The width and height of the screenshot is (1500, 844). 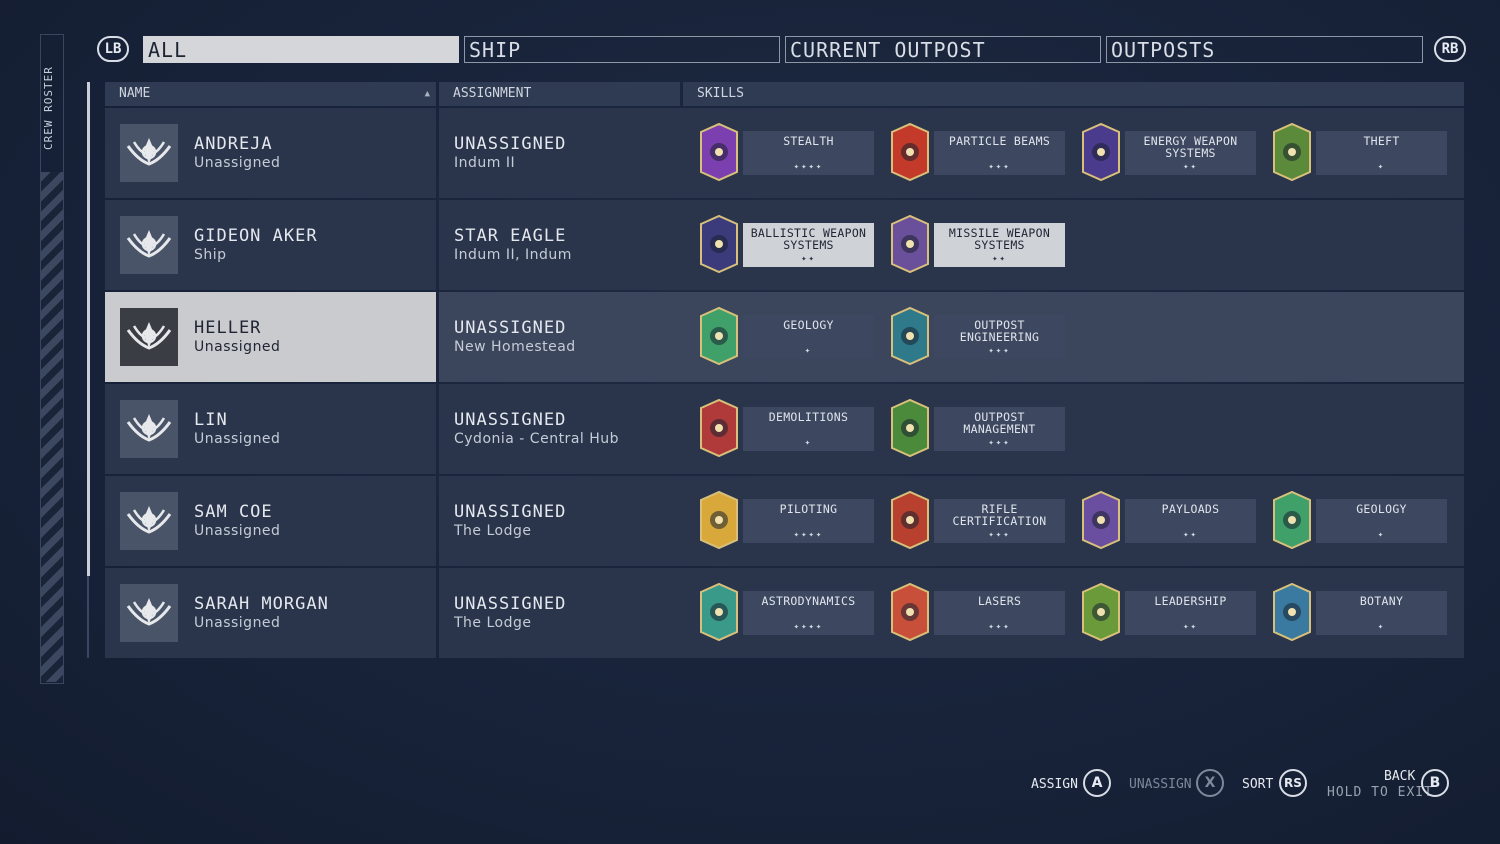 I want to click on back-b-button: B, so click(x=1435, y=783).